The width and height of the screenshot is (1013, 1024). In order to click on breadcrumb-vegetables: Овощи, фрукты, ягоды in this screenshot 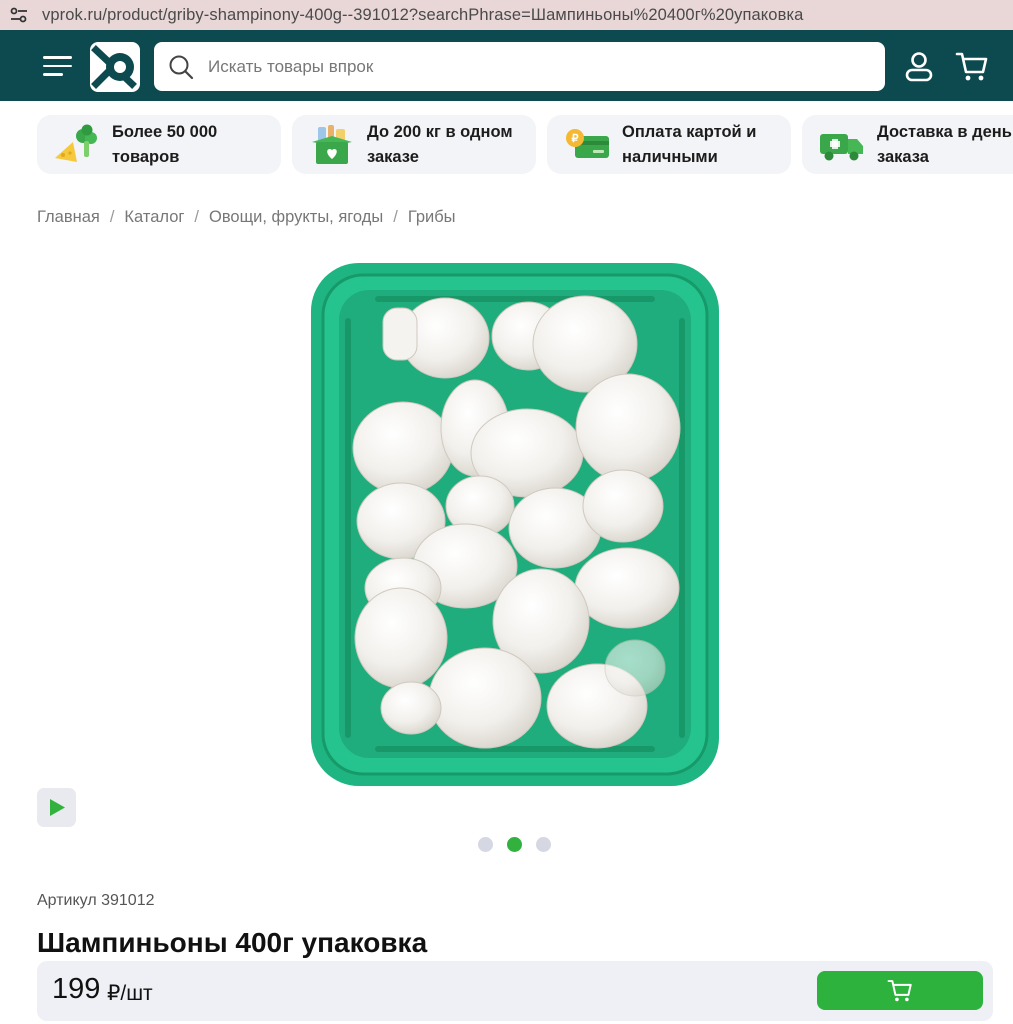, I will do `click(296, 217)`.